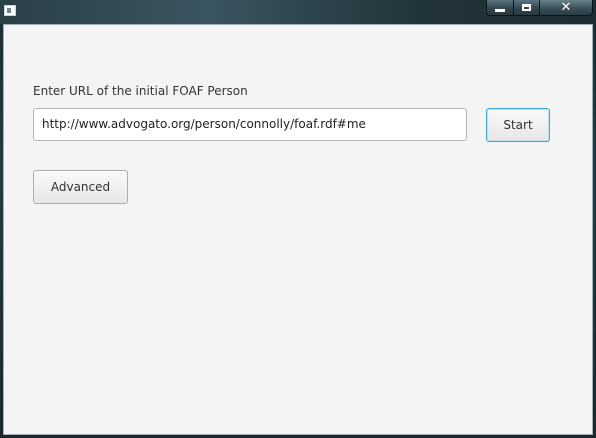  Describe the element at coordinates (10, 10) in the screenshot. I see `app-icon` at that location.